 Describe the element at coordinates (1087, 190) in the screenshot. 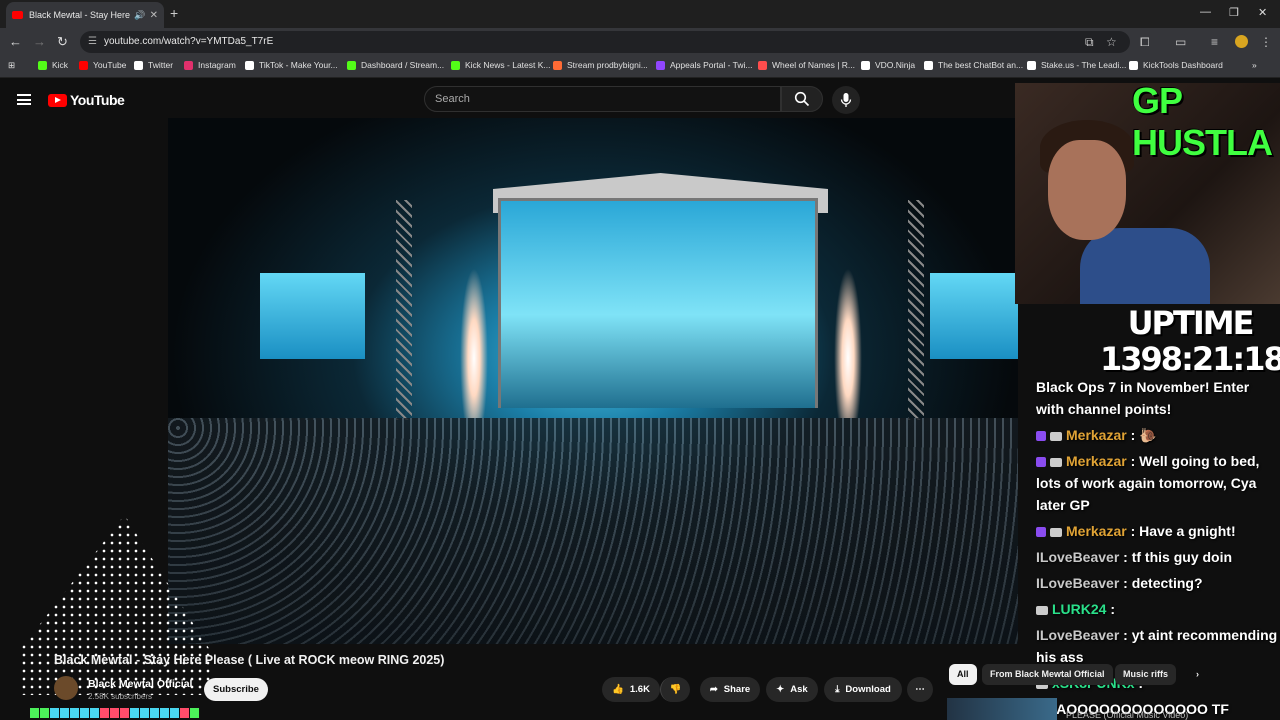

I see `webcam-face` at that location.